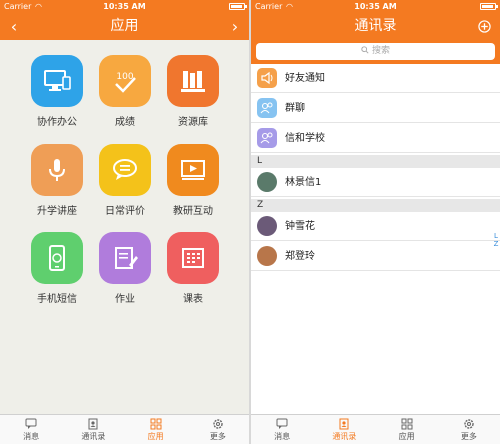 This screenshot has width=500, height=444. What do you see at coordinates (496, 244) in the screenshot?
I see `index-letter: Z` at bounding box center [496, 244].